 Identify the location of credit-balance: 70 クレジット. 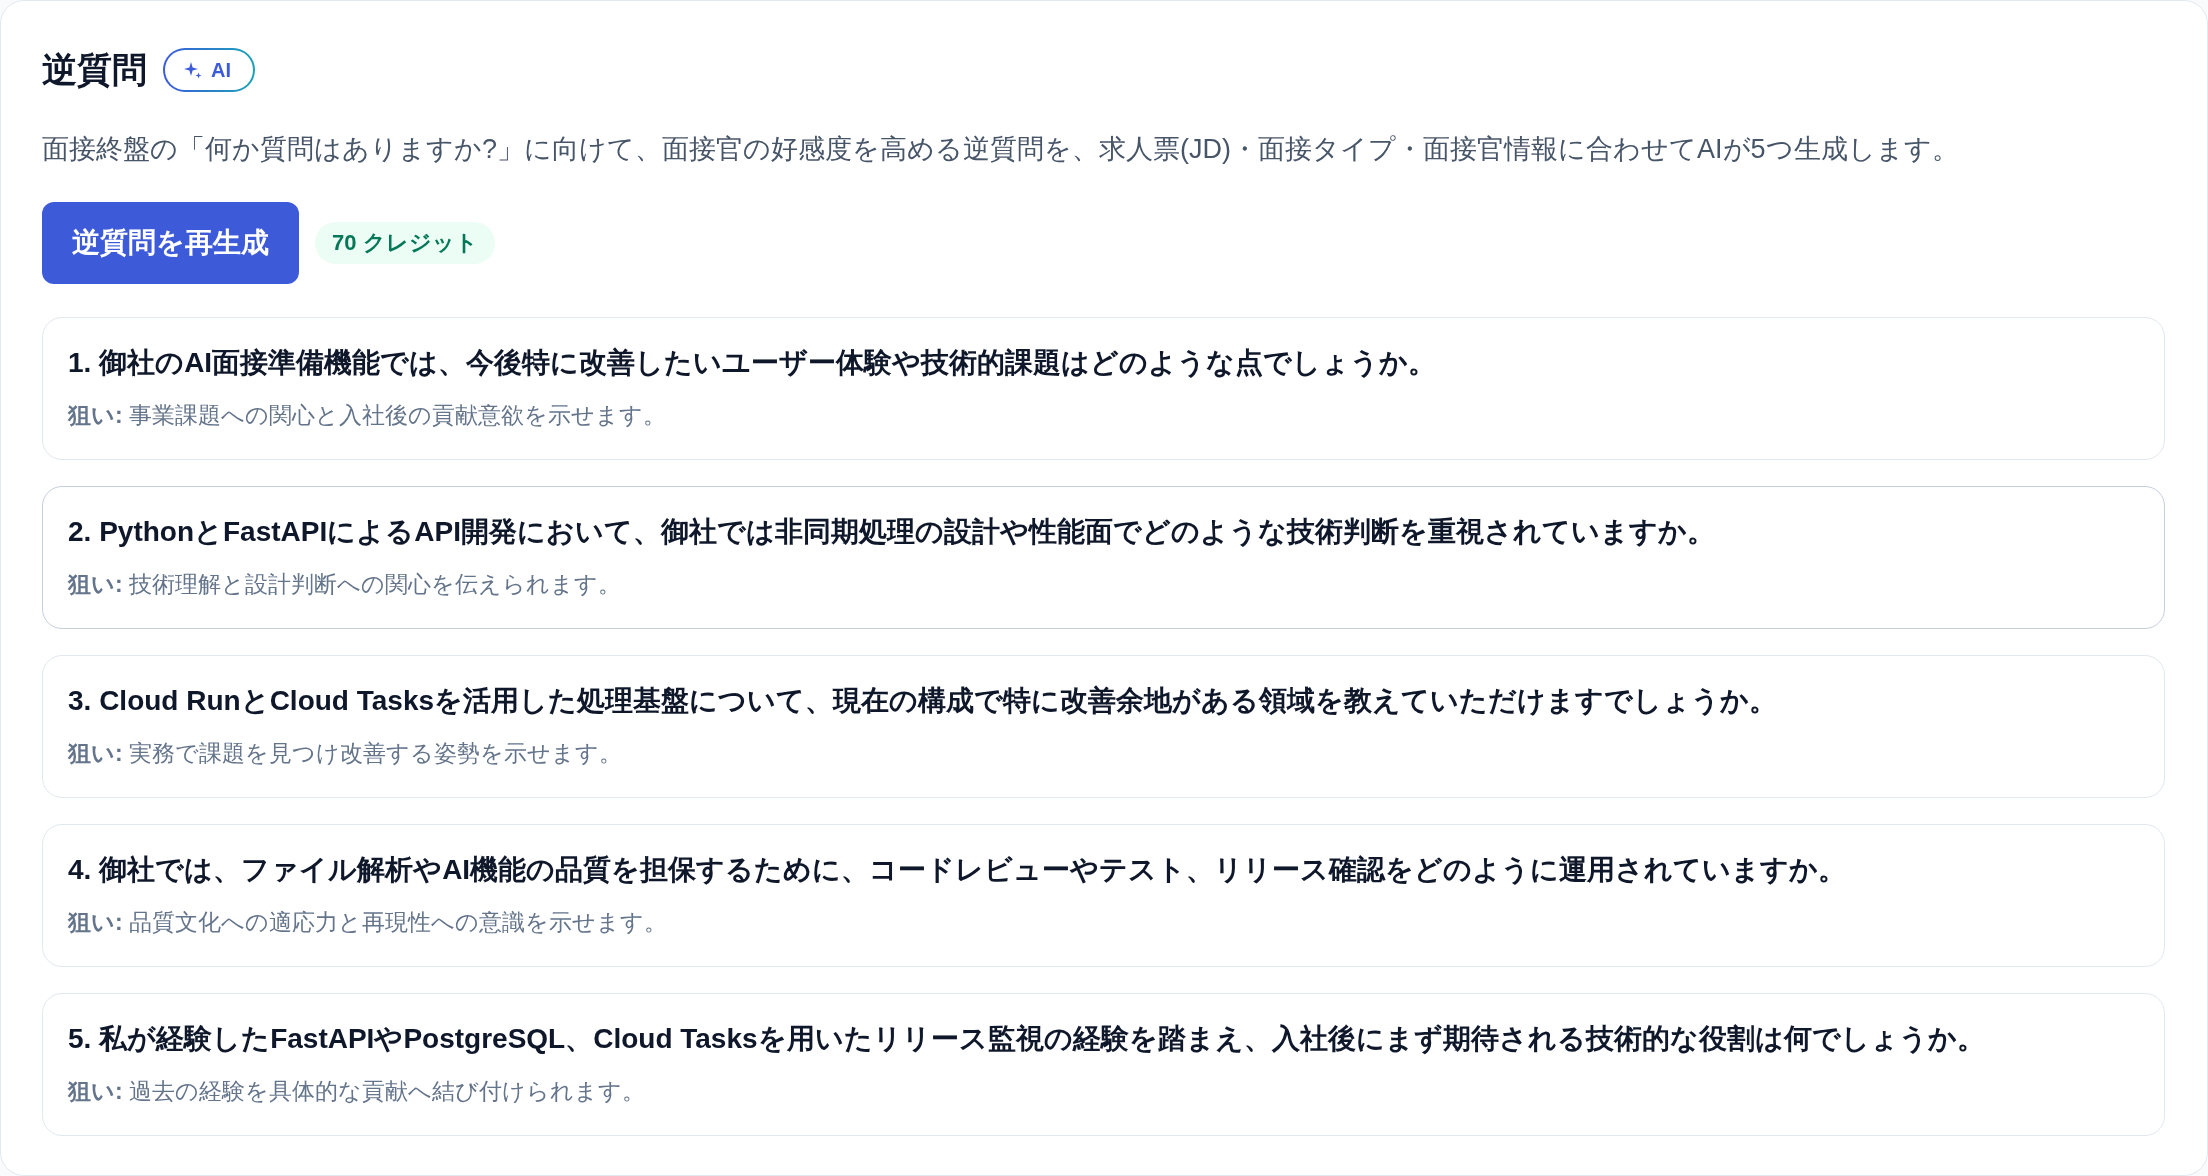
(405, 243).